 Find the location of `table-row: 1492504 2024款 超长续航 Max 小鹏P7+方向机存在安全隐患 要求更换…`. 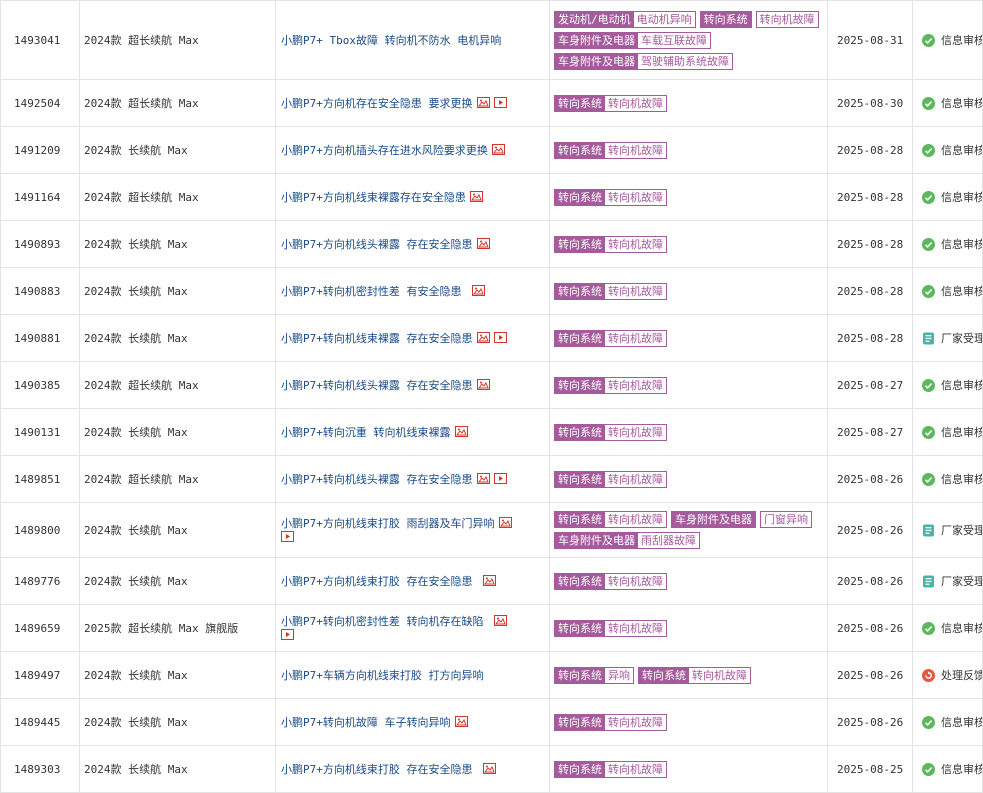

table-row: 1492504 2024款 超长续航 Max 小鹏P7+方向机存在安全隐患 要求更换… is located at coordinates (491, 103).